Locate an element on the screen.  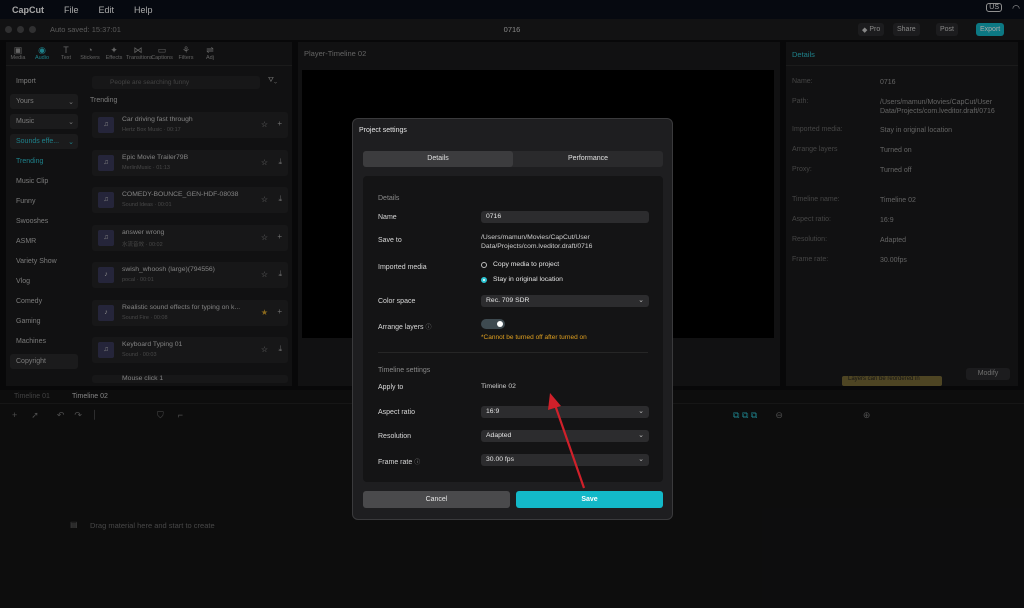
arrow-head is located at coordinates (554, 401).